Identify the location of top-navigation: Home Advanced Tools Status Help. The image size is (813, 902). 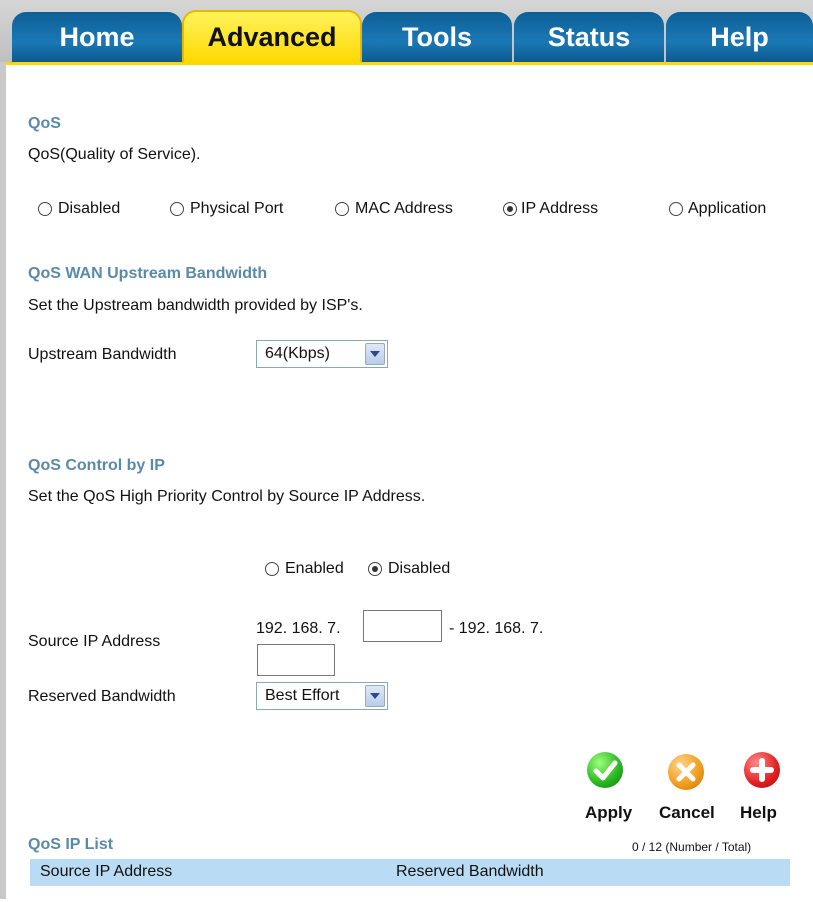
(406, 32).